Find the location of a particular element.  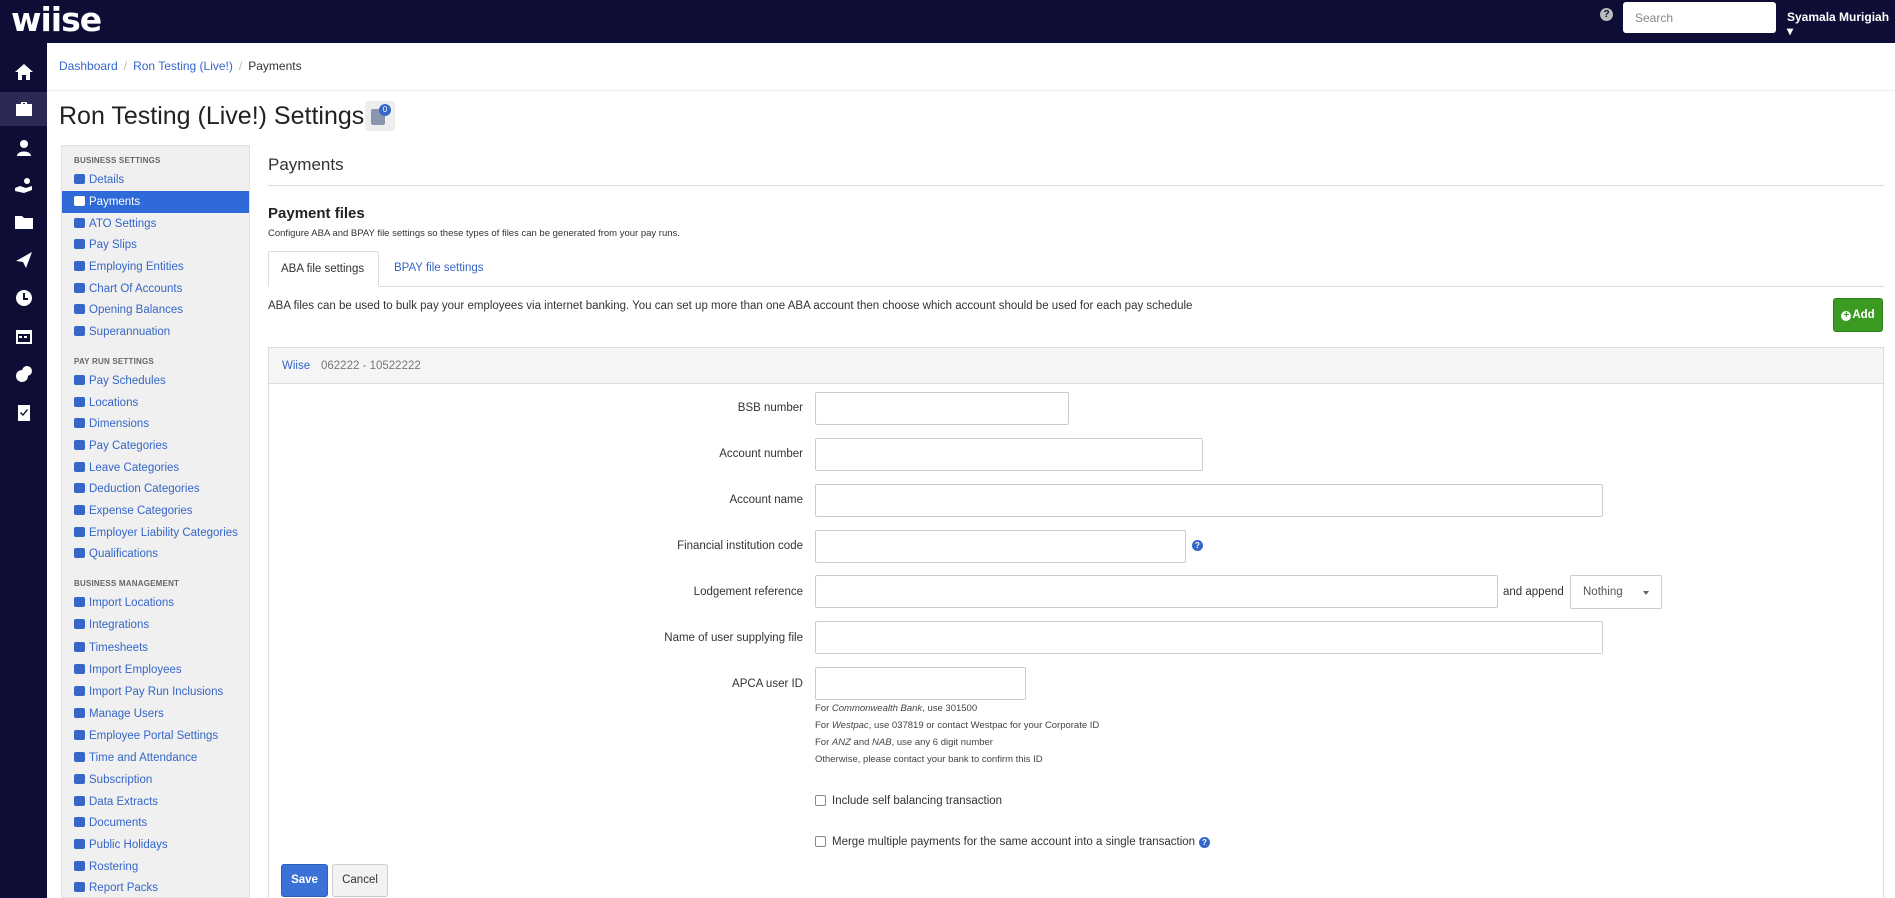

account-number-label: Account number is located at coordinates (761, 454).